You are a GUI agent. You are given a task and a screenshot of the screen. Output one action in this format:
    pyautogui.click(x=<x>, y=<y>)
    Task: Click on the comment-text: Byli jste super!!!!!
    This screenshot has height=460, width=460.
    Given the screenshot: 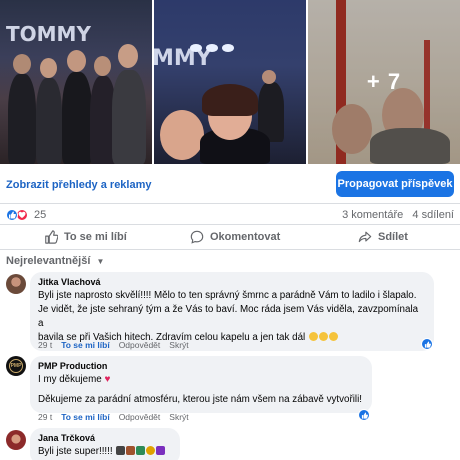 What is the action you would take?
    pyautogui.click(x=105, y=452)
    